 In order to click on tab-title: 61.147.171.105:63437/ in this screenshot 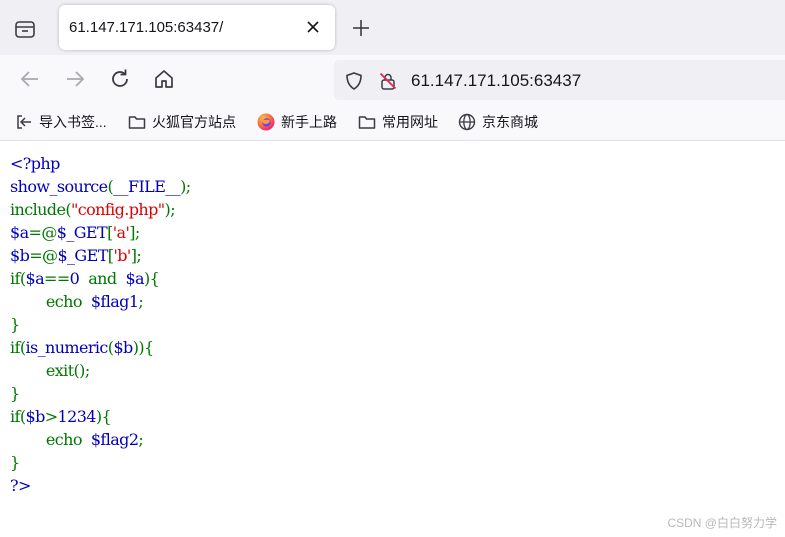, I will do `click(146, 27)`.